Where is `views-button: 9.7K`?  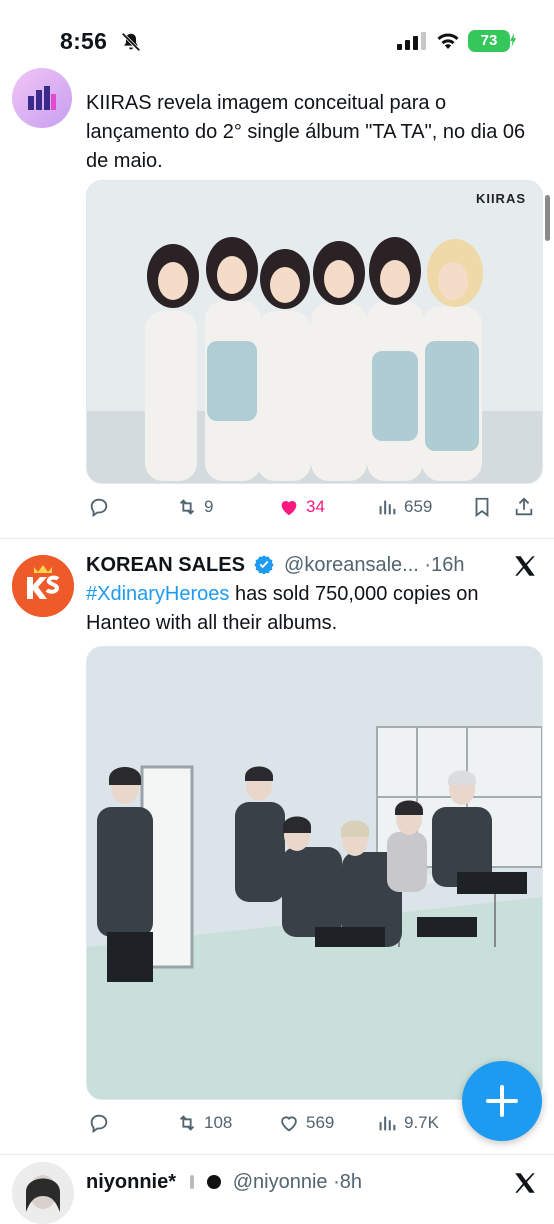
views-button: 9.7K is located at coordinates (407, 1123).